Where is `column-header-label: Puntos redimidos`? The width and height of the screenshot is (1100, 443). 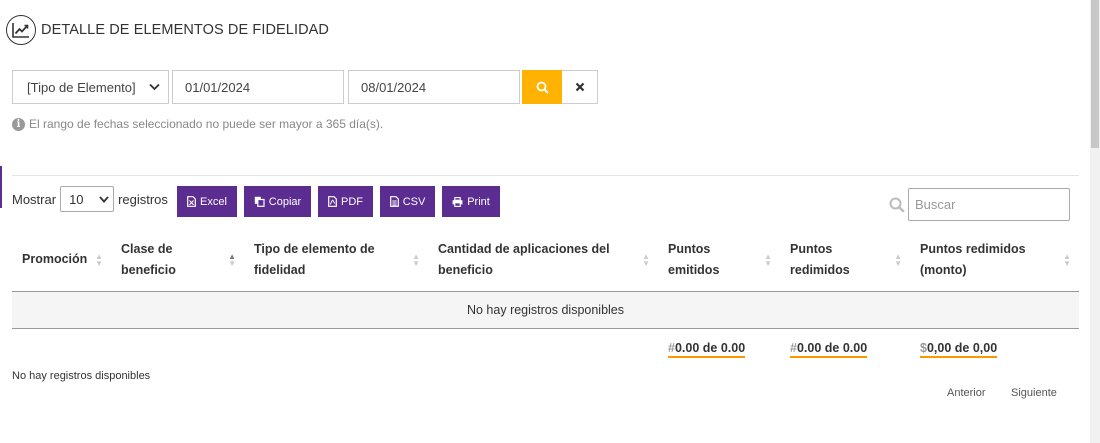
column-header-label: Puntos redimidos is located at coordinates (820, 259).